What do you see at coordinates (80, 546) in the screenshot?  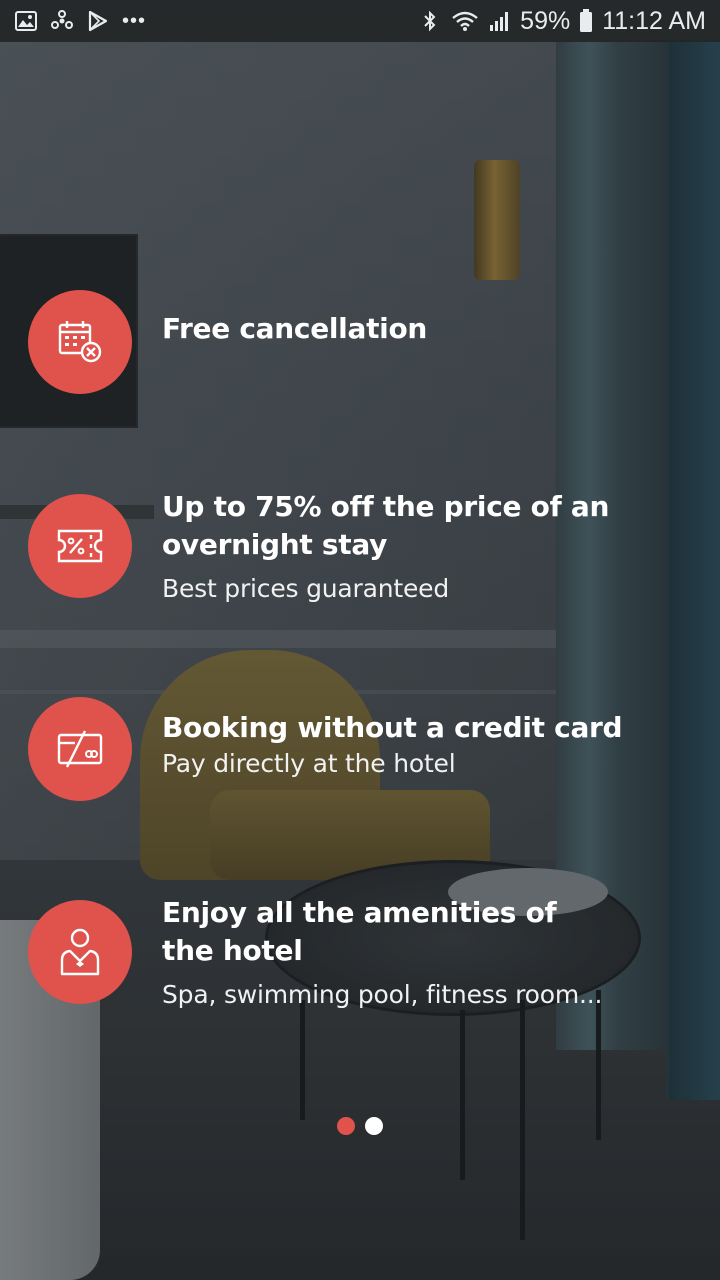 I see `discount-ticket-icon` at bounding box center [80, 546].